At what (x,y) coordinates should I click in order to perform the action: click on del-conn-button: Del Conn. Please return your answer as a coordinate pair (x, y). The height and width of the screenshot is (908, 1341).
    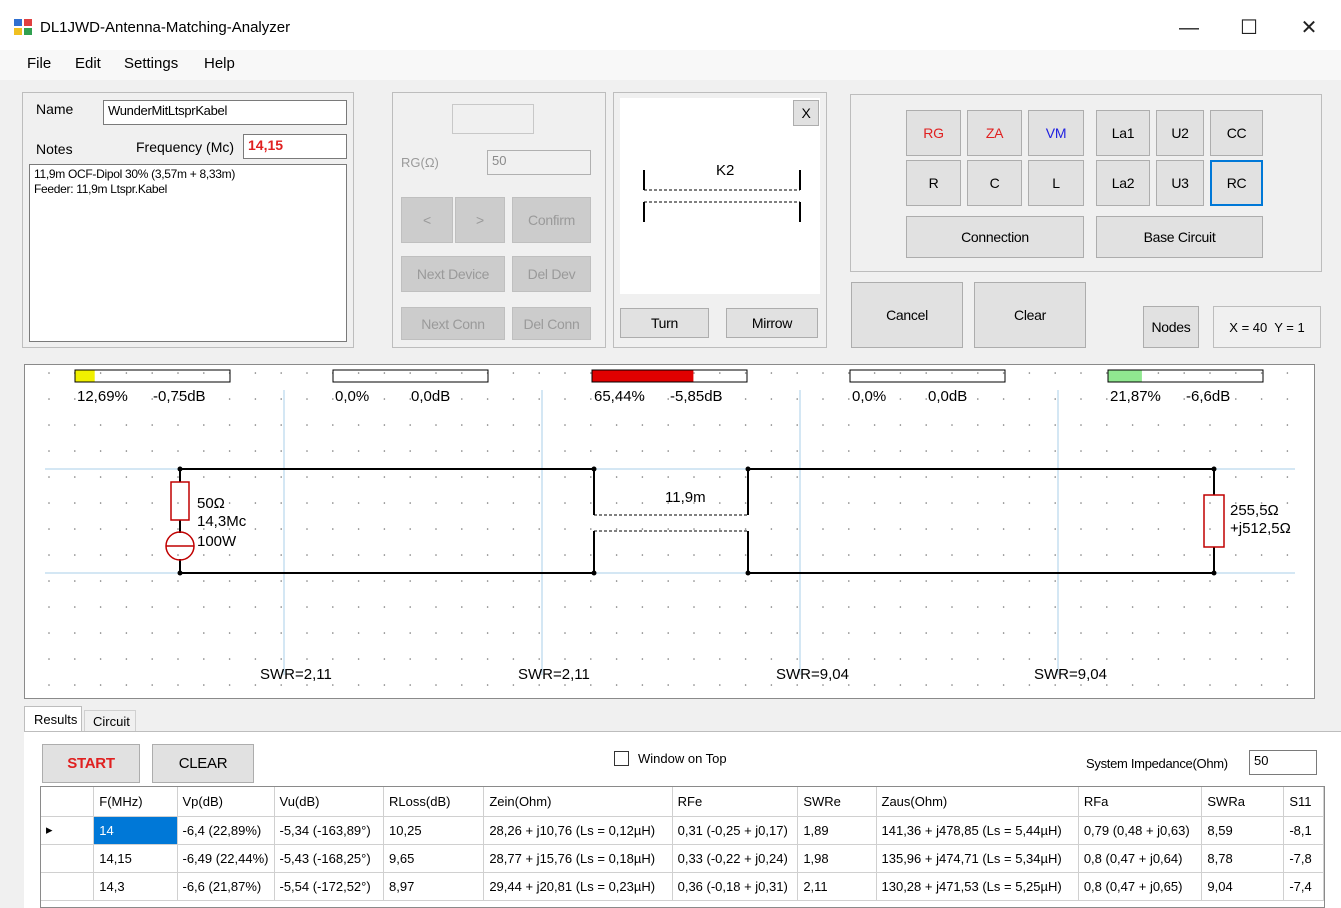
    Looking at the image, I should click on (551, 323).